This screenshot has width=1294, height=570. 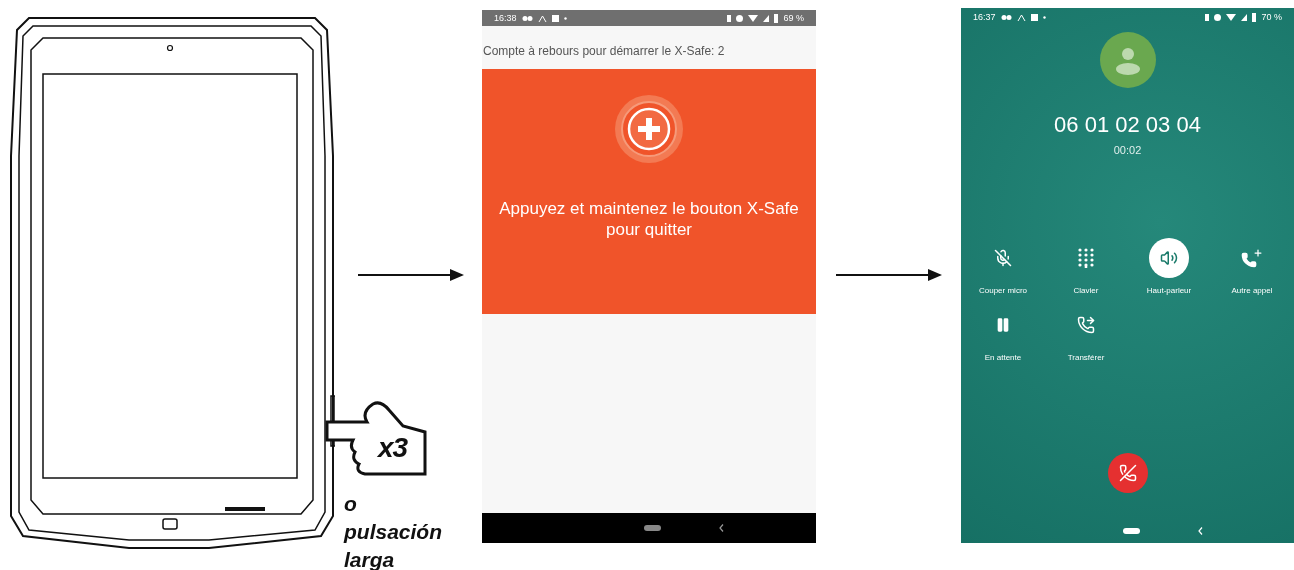 What do you see at coordinates (1127, 150) in the screenshot?
I see `call-duration: 00:02` at bounding box center [1127, 150].